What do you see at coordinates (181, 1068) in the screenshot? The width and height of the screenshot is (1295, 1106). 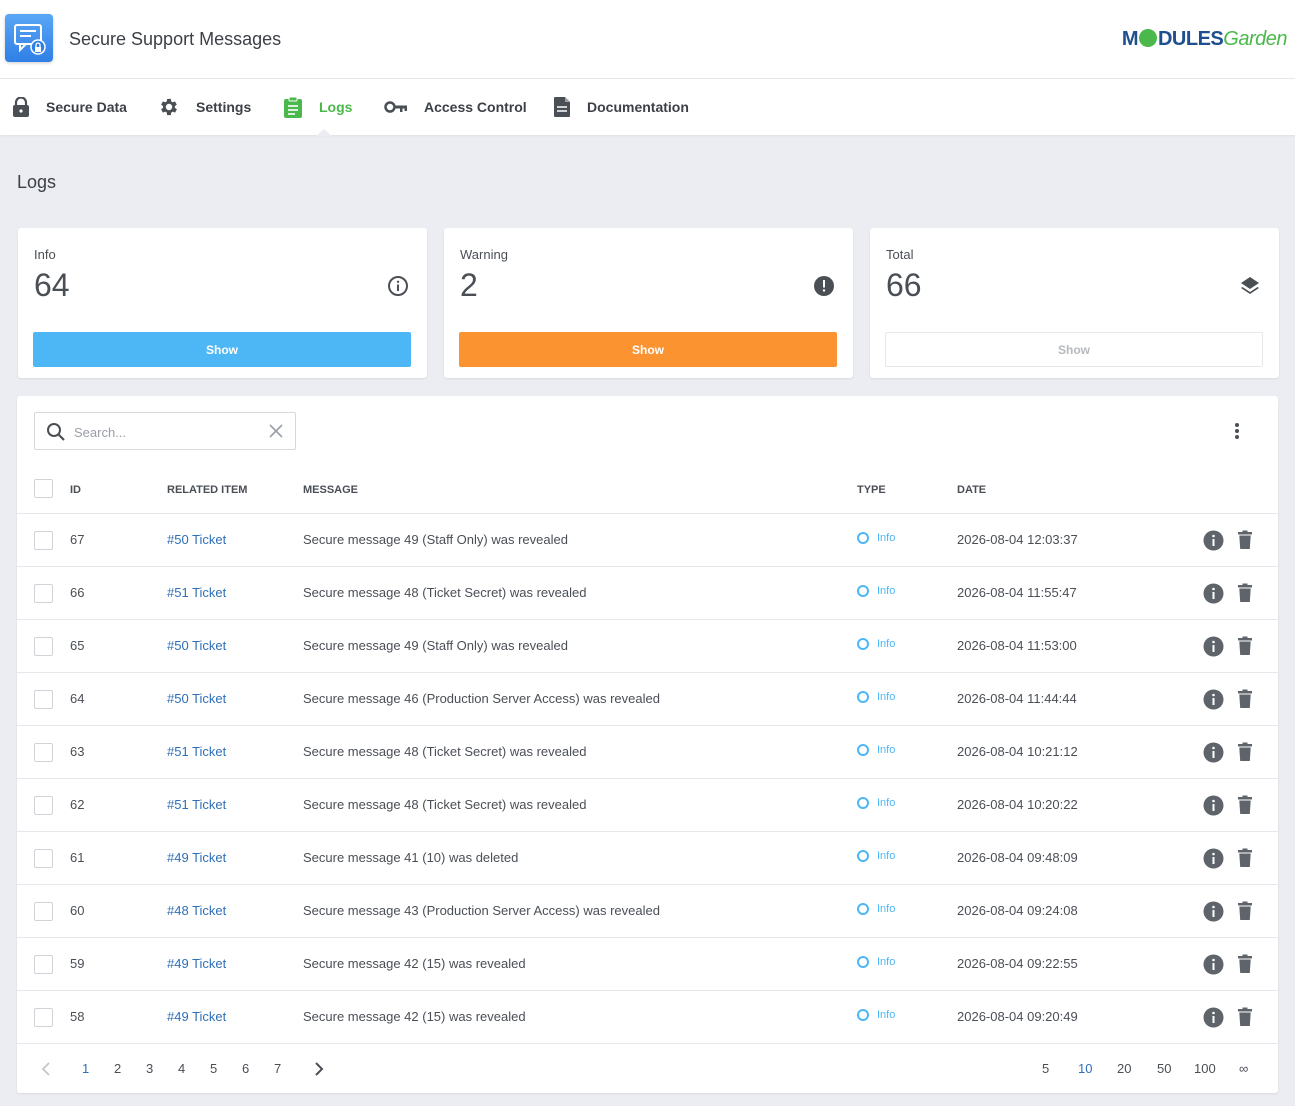 I see `page-number-4: 4` at bounding box center [181, 1068].